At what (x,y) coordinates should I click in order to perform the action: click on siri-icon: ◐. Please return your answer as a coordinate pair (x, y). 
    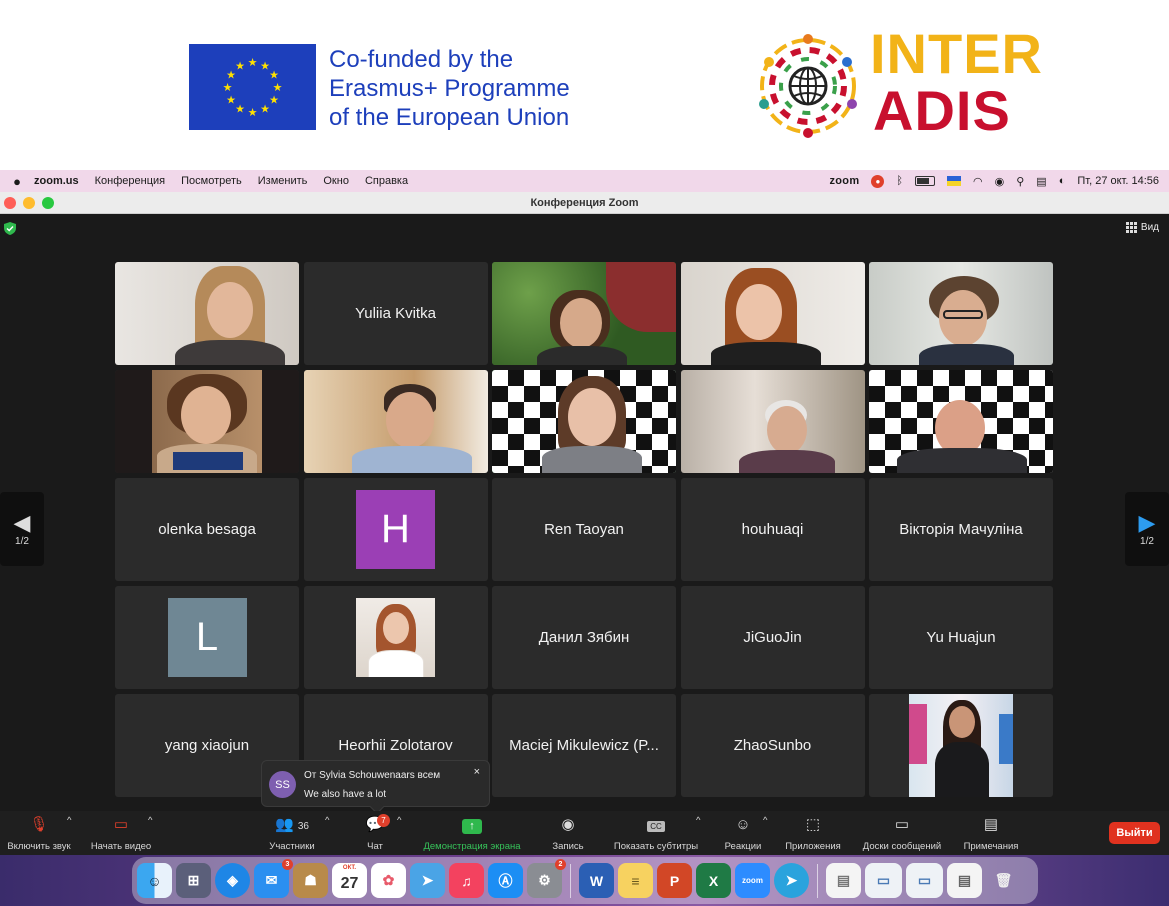
    Looking at the image, I should click on (1062, 181).